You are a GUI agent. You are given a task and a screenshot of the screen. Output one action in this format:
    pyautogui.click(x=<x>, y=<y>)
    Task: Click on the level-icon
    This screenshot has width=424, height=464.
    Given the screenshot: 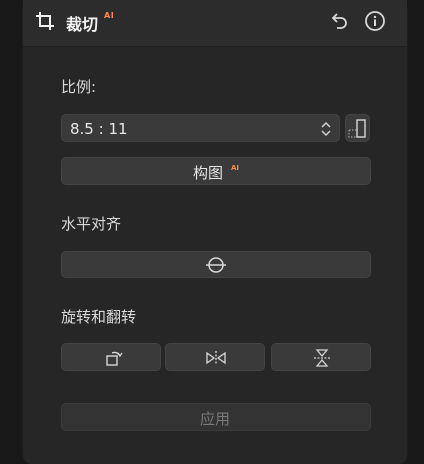 What is the action you would take?
    pyautogui.click(x=216, y=265)
    